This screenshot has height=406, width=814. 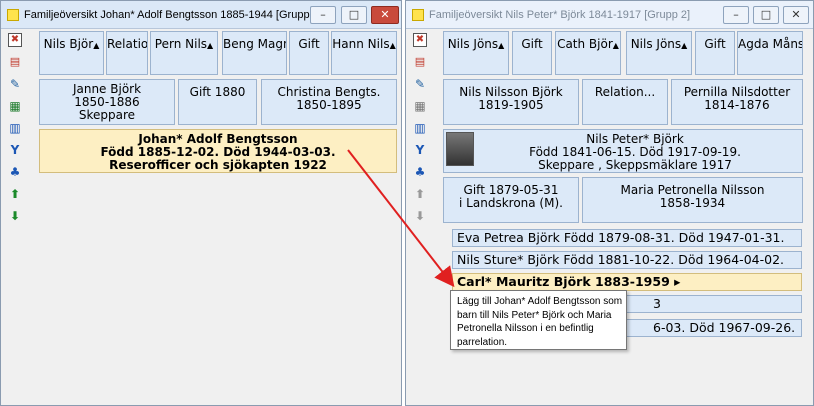 What do you see at coordinates (460, 149) in the screenshot?
I see `person-photo` at bounding box center [460, 149].